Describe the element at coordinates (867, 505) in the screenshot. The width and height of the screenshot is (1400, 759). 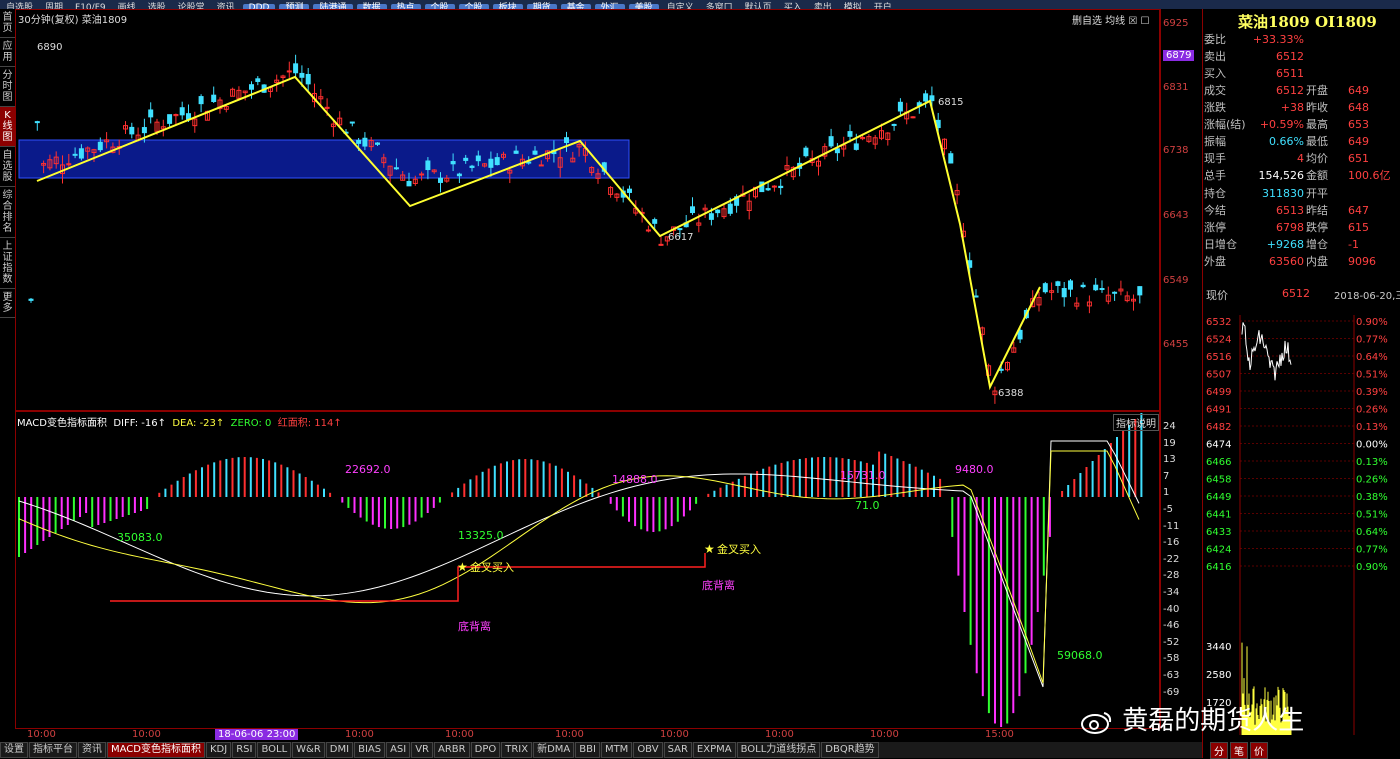
I see `macd-area-label: 71.0` at that location.